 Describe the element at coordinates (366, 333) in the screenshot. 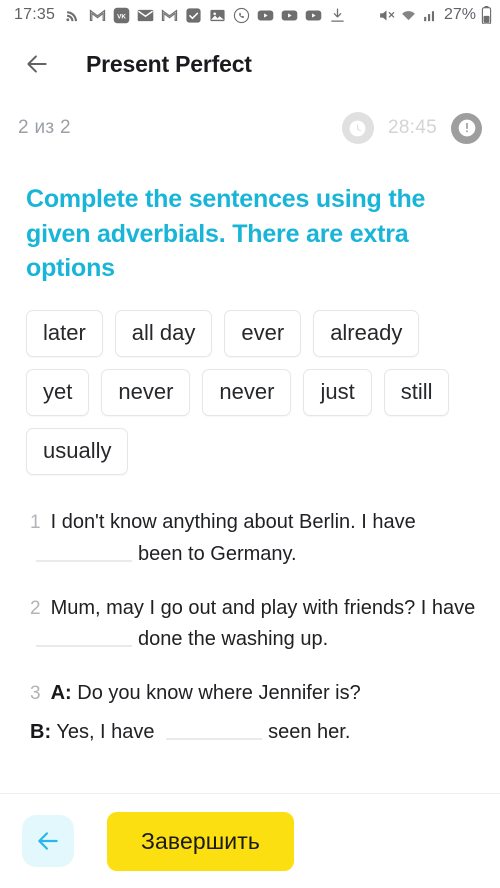

I see `option-chip: already` at that location.